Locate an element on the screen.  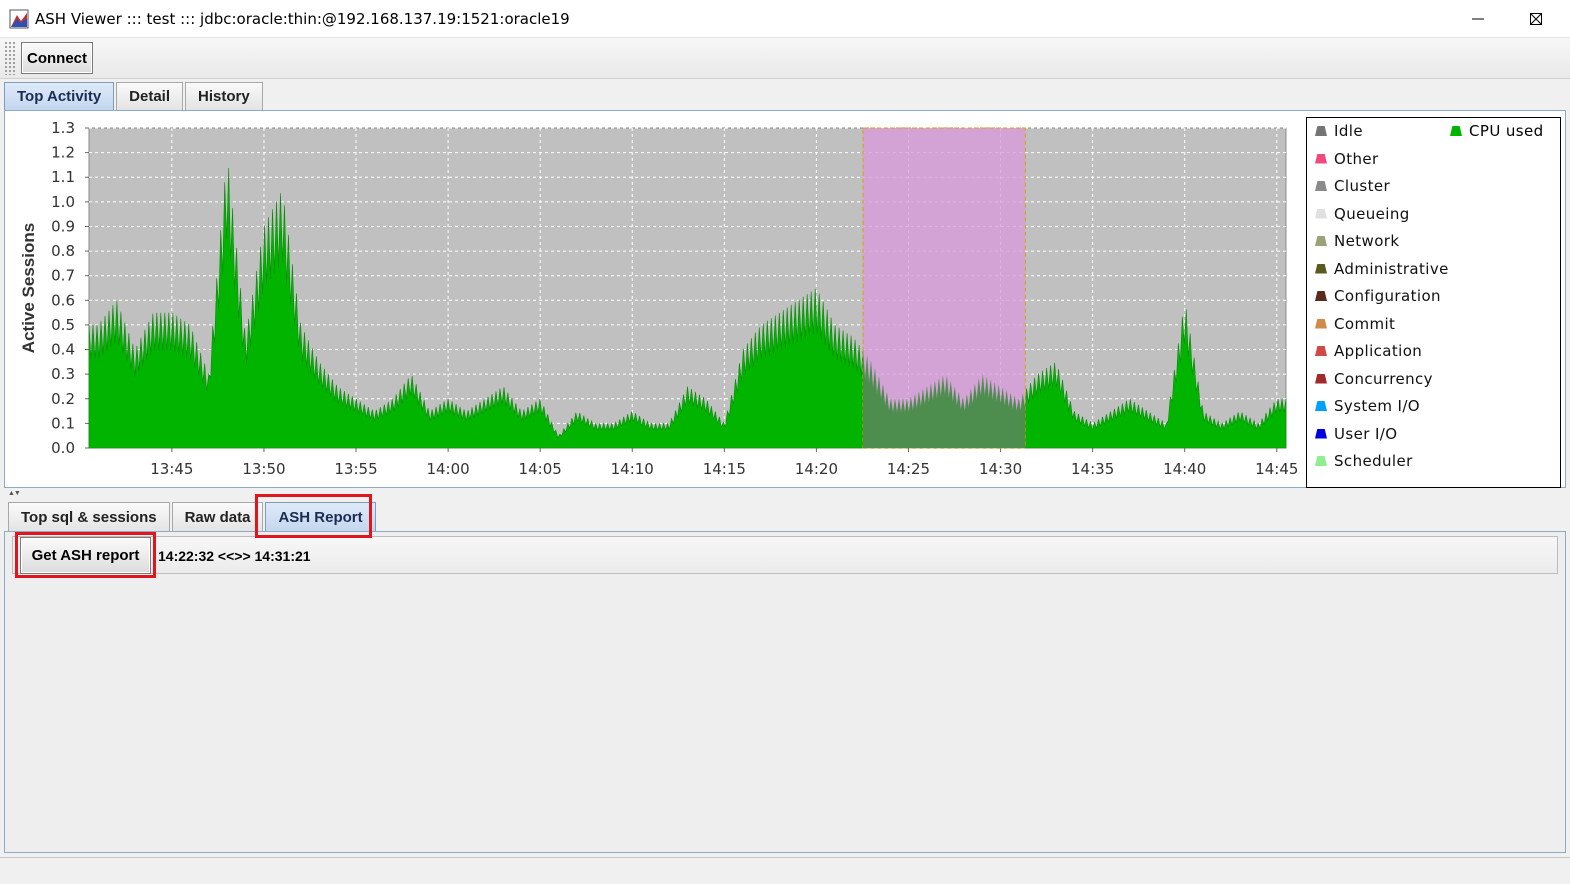
x-tick-label: 13:50 is located at coordinates (263, 469).